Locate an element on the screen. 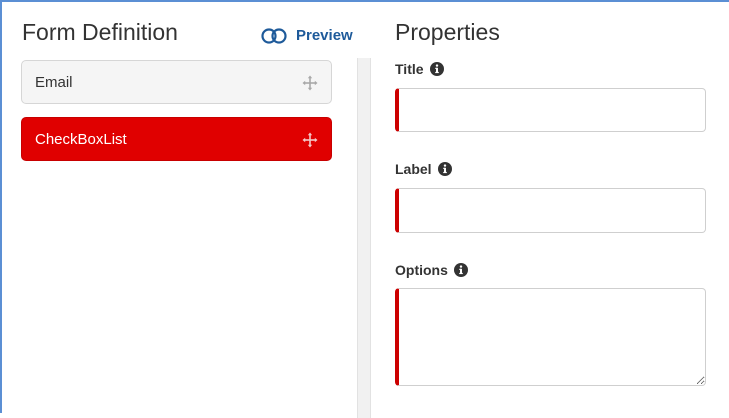 This screenshot has height=418, width=729. panel-scrollbar is located at coordinates (364, 238).